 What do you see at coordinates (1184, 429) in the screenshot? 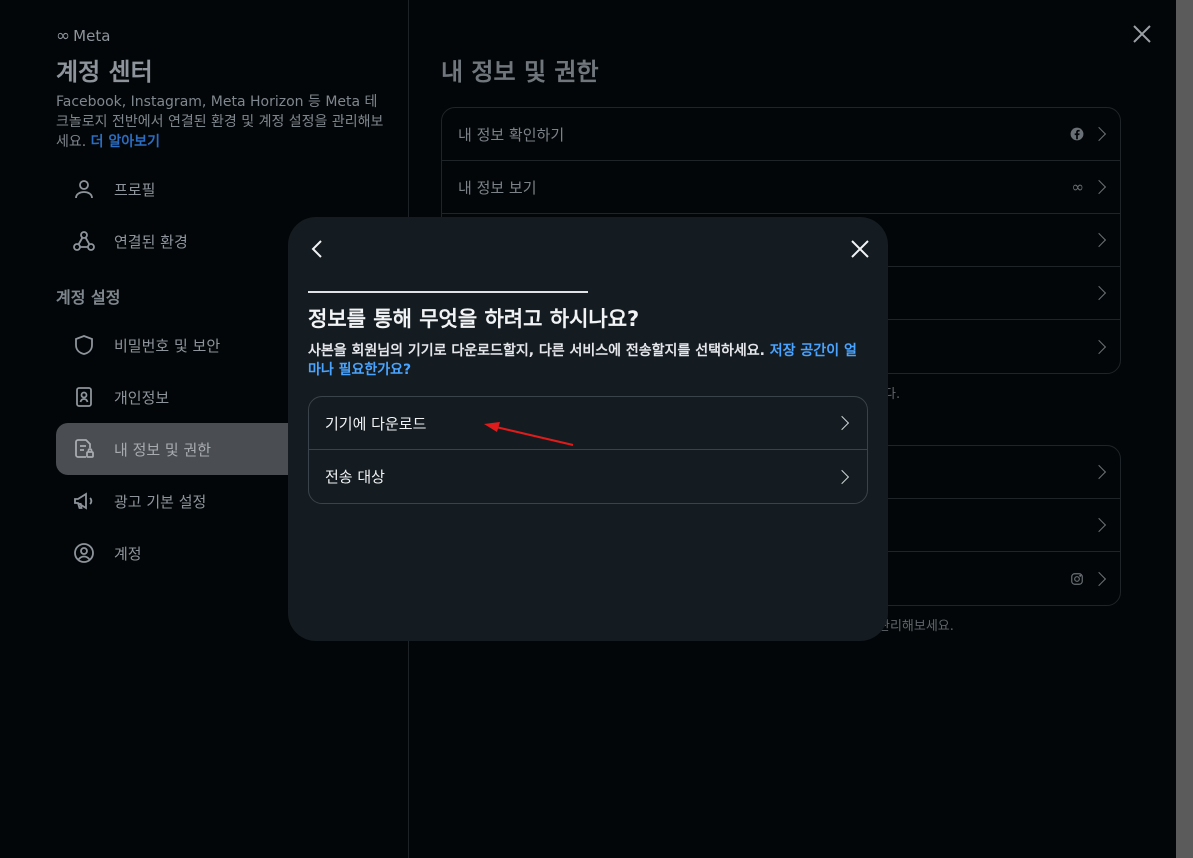
I see `scrollbar` at bounding box center [1184, 429].